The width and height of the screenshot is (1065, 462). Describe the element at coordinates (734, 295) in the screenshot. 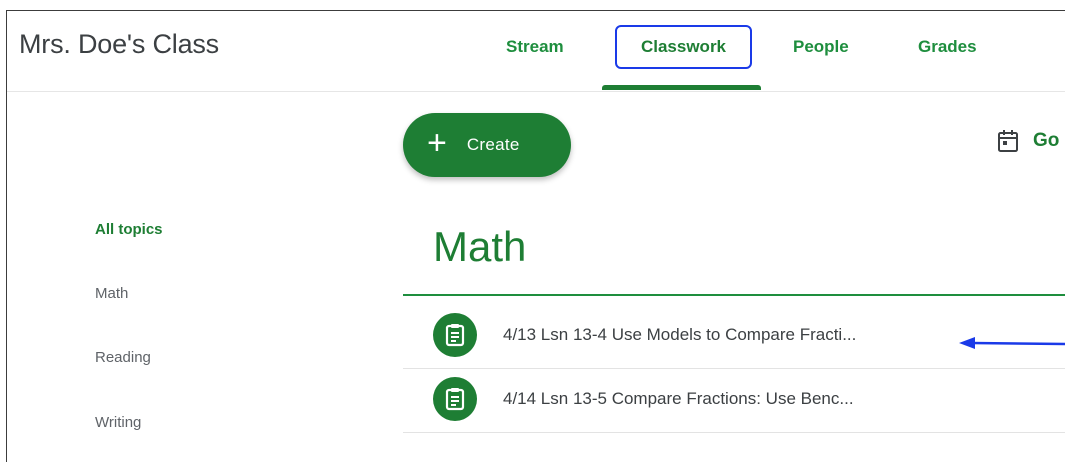

I see `section-divider` at that location.